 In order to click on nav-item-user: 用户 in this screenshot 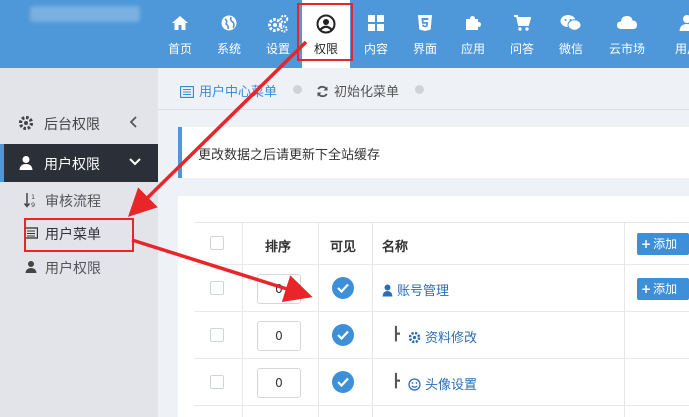, I will do `click(676, 34)`.